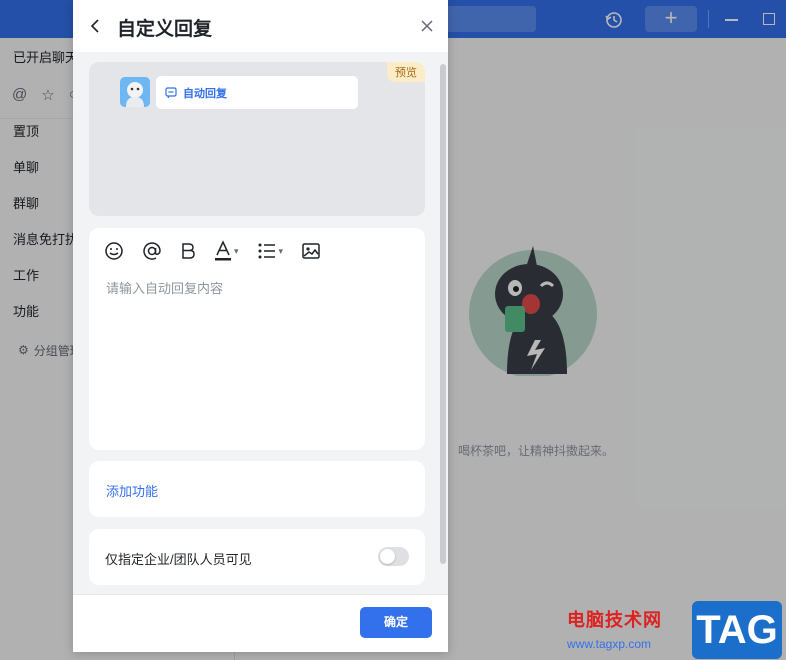 The width and height of the screenshot is (786, 660). What do you see at coordinates (311, 251) in the screenshot?
I see `image-icon` at bounding box center [311, 251].